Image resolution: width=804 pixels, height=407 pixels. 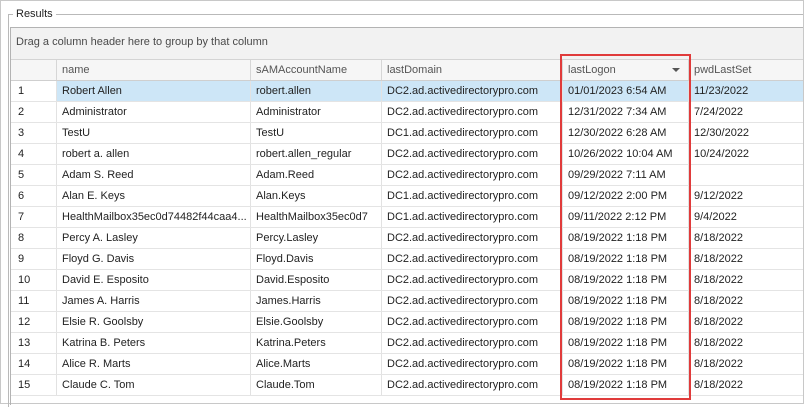 I want to click on cell-lastlogon: 12/30/2022 6:28 AM, so click(x=626, y=133).